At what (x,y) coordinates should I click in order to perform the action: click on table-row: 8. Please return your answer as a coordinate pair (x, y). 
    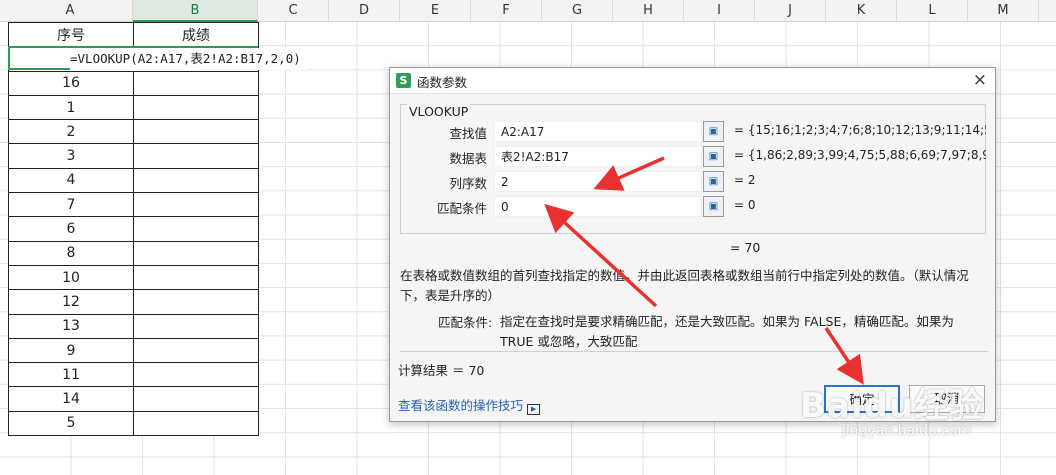
    Looking at the image, I should click on (133, 253).